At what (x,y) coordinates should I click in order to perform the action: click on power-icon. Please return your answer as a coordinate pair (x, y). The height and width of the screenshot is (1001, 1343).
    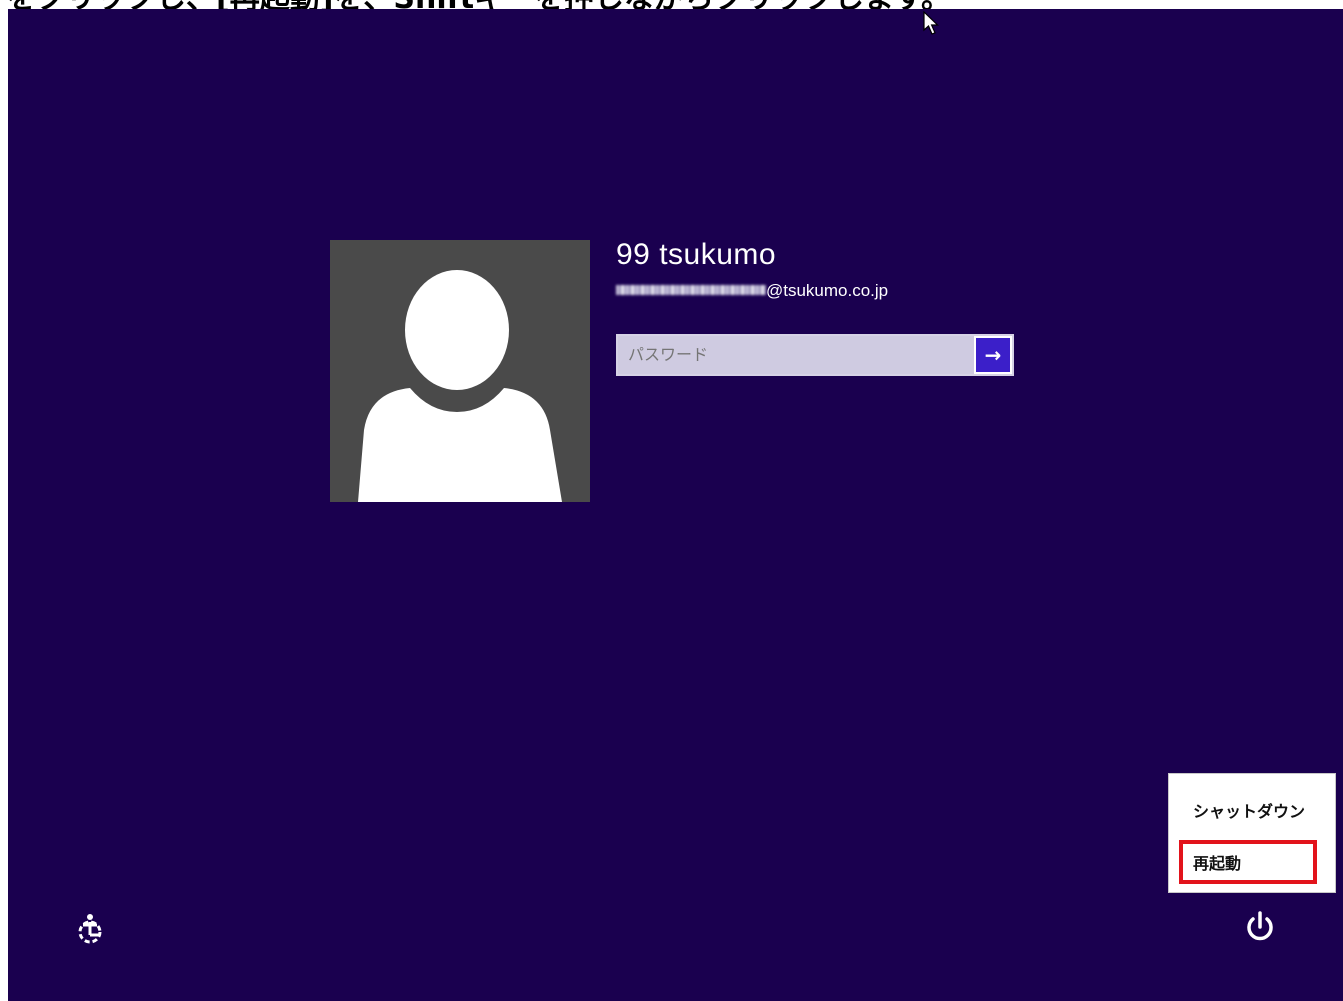
    Looking at the image, I should click on (1260, 927).